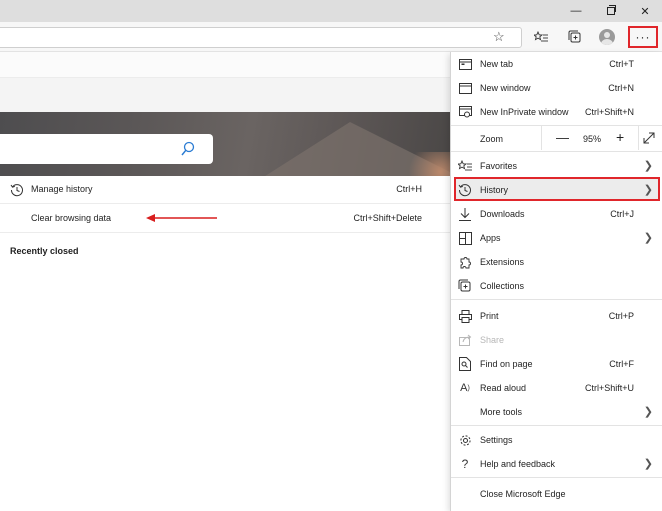 This screenshot has width=662, height=511. What do you see at coordinates (387, 218) in the screenshot?
I see `clear-browsing-data-shortcut: Ctrl+Shift+Delete` at bounding box center [387, 218].